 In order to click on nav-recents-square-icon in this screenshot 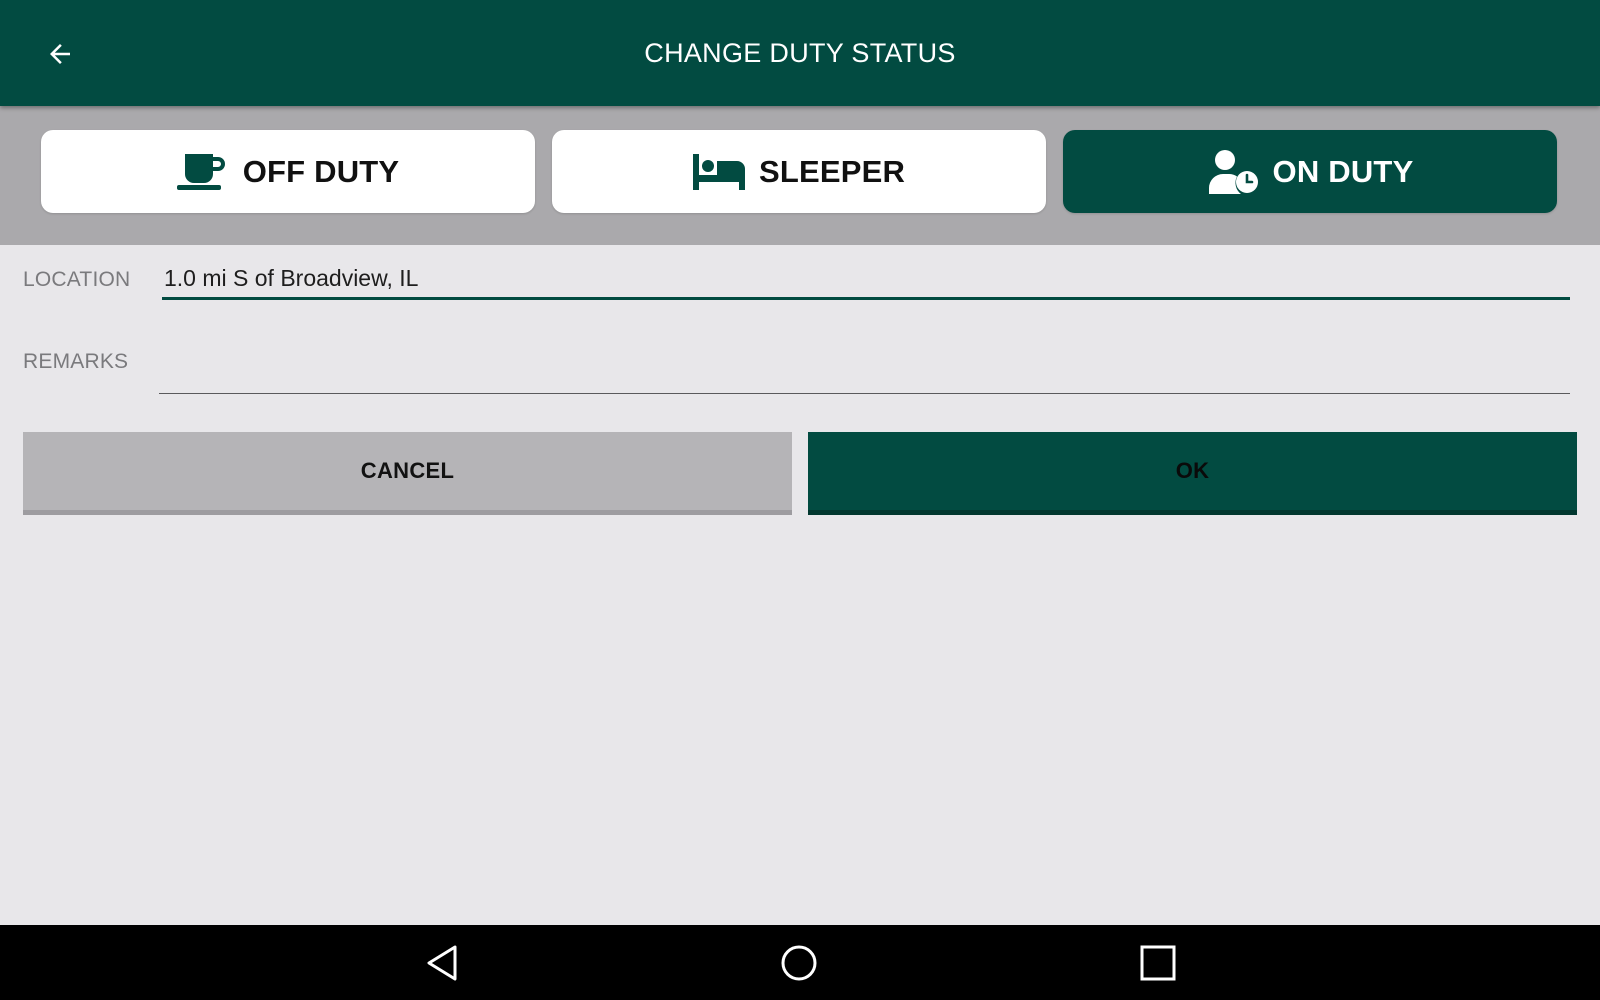, I will do `click(1158, 963)`.